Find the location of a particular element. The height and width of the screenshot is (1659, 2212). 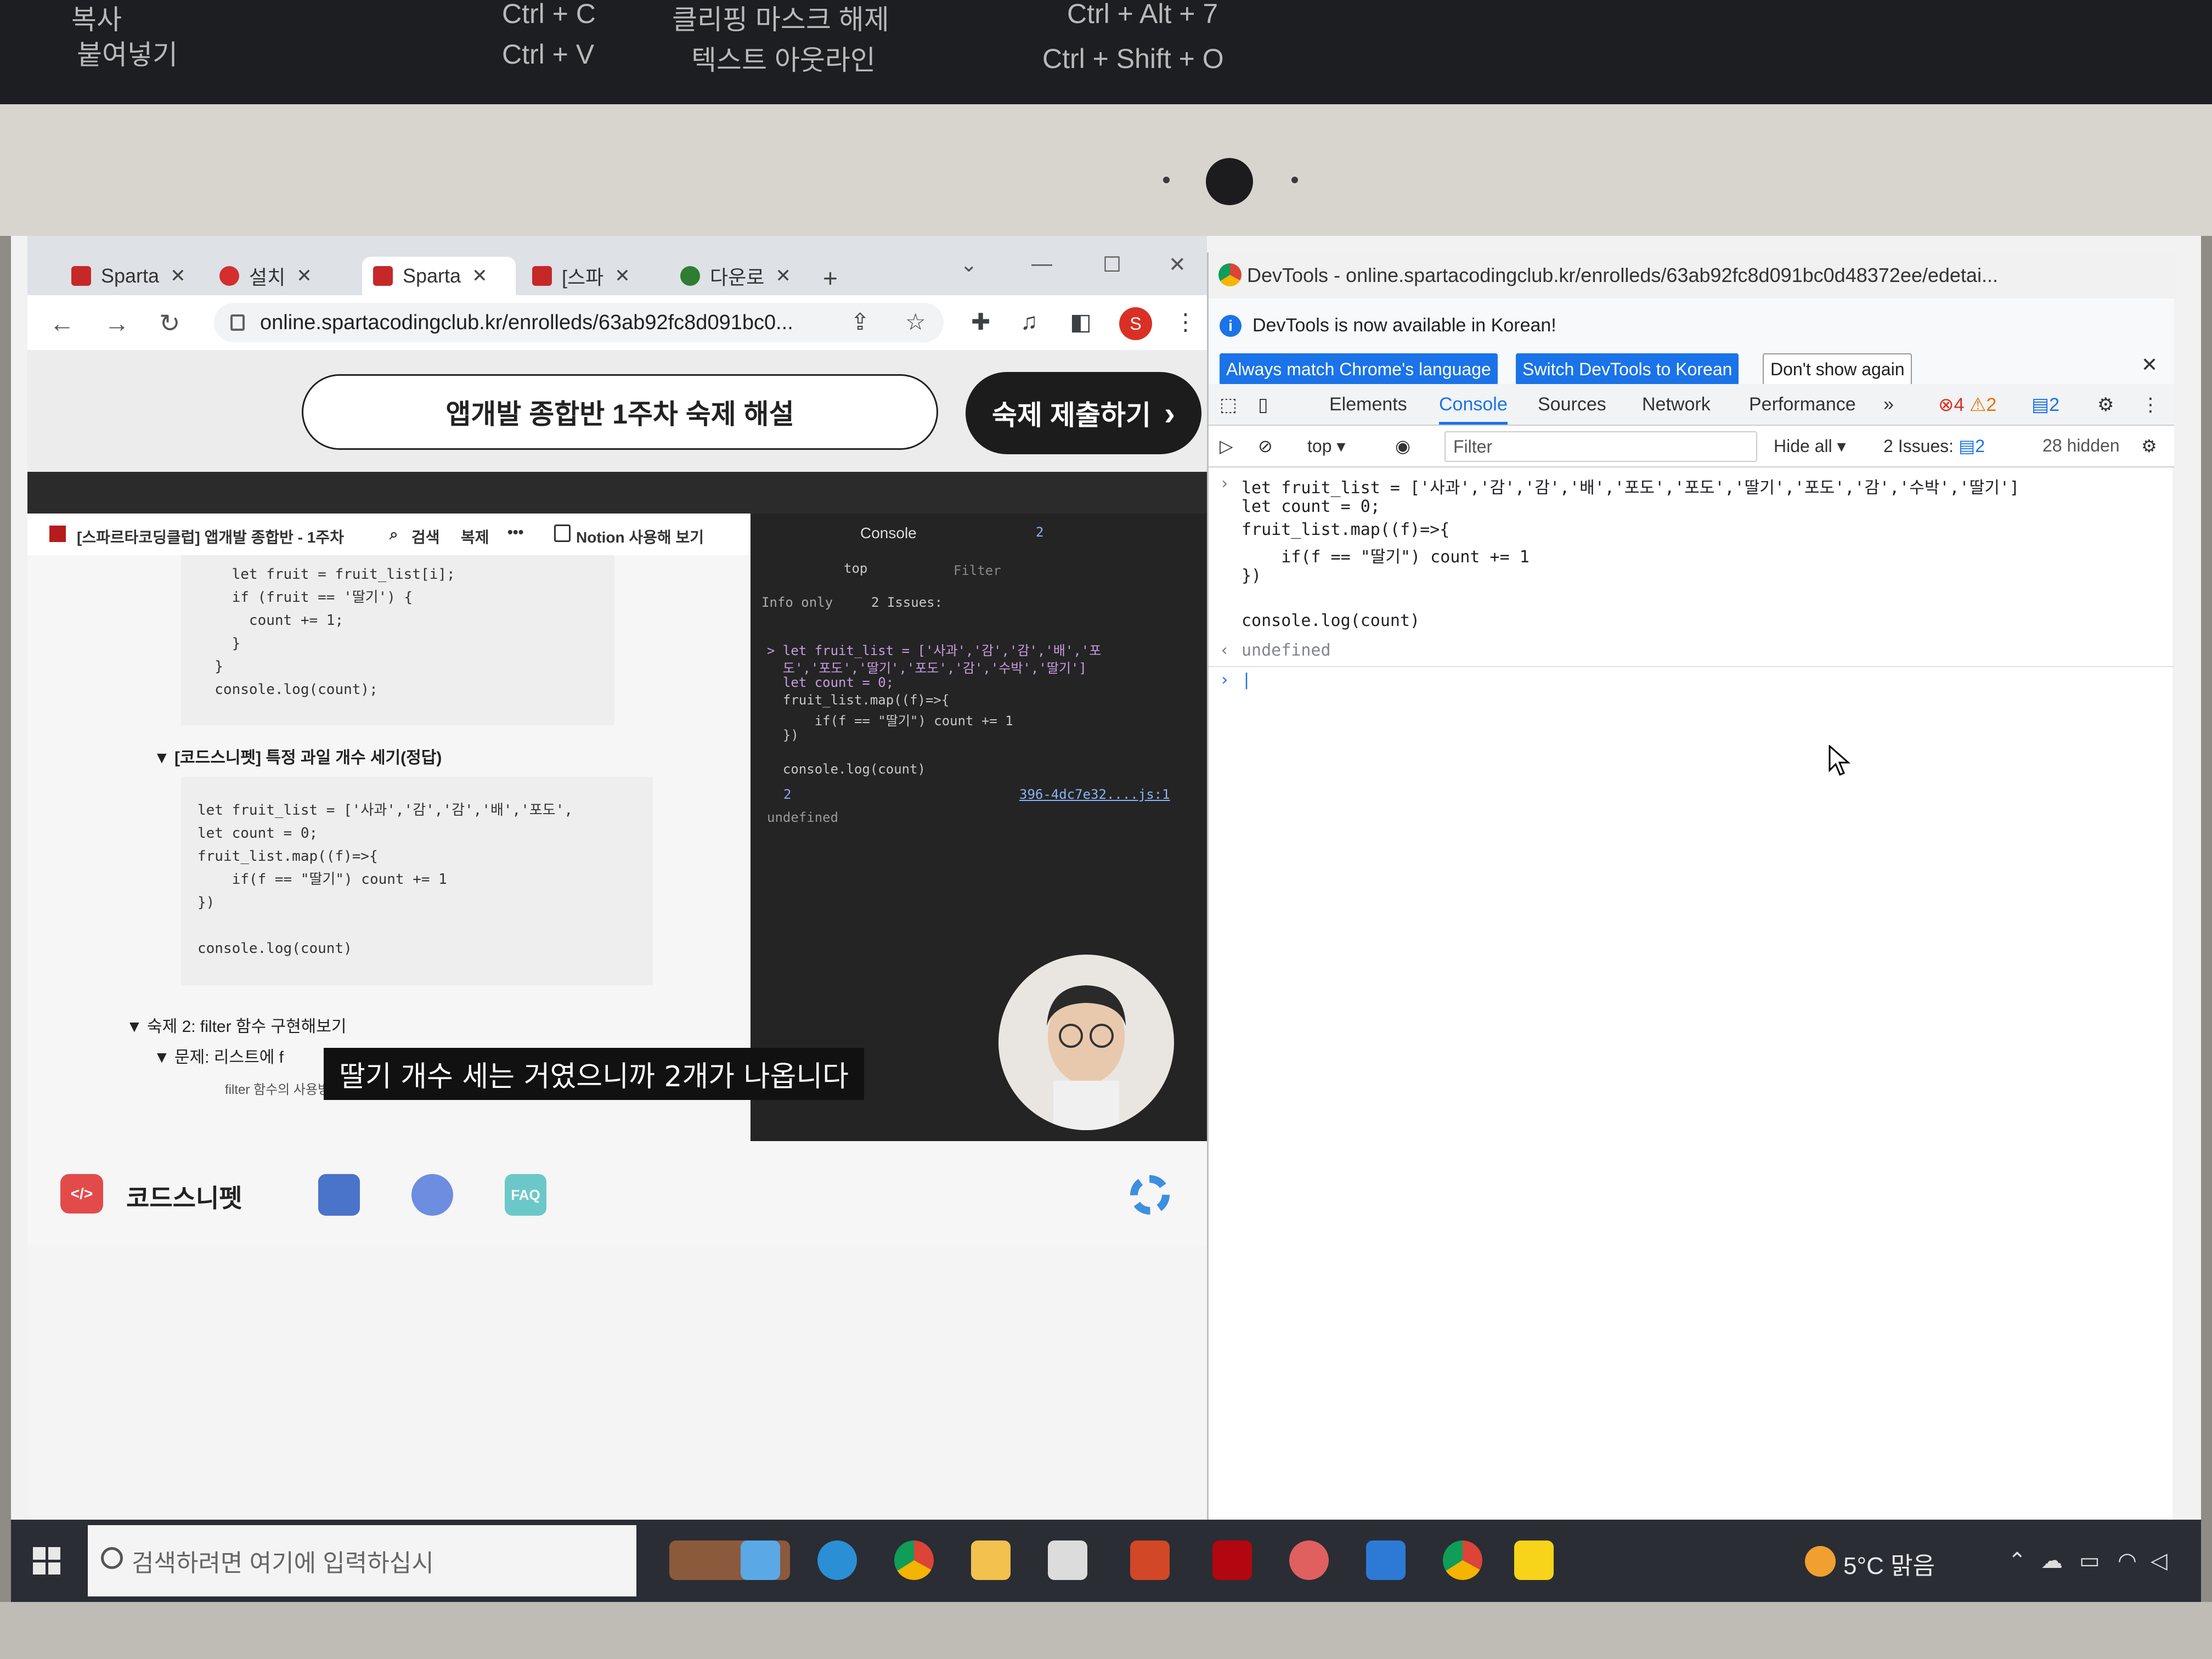

mini-console-tab: Console is located at coordinates (888, 532).